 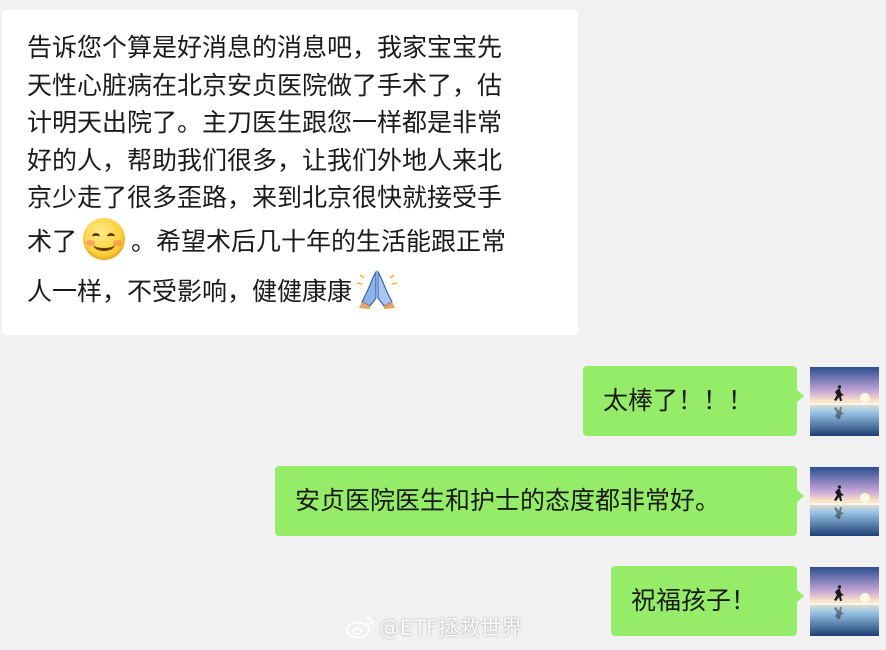 I want to click on watermark: @ETF拯救世界, so click(x=433, y=627).